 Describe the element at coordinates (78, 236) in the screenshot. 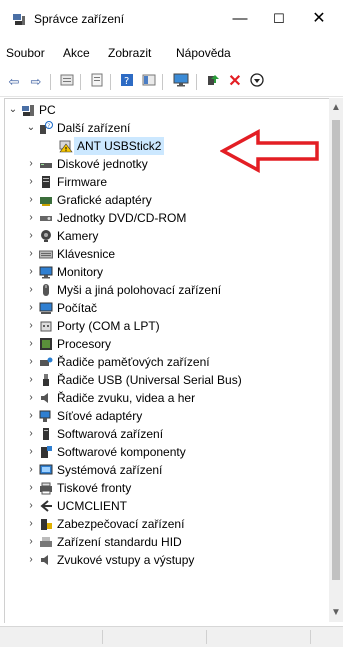

I see `tree-category-label: Kamery` at that location.